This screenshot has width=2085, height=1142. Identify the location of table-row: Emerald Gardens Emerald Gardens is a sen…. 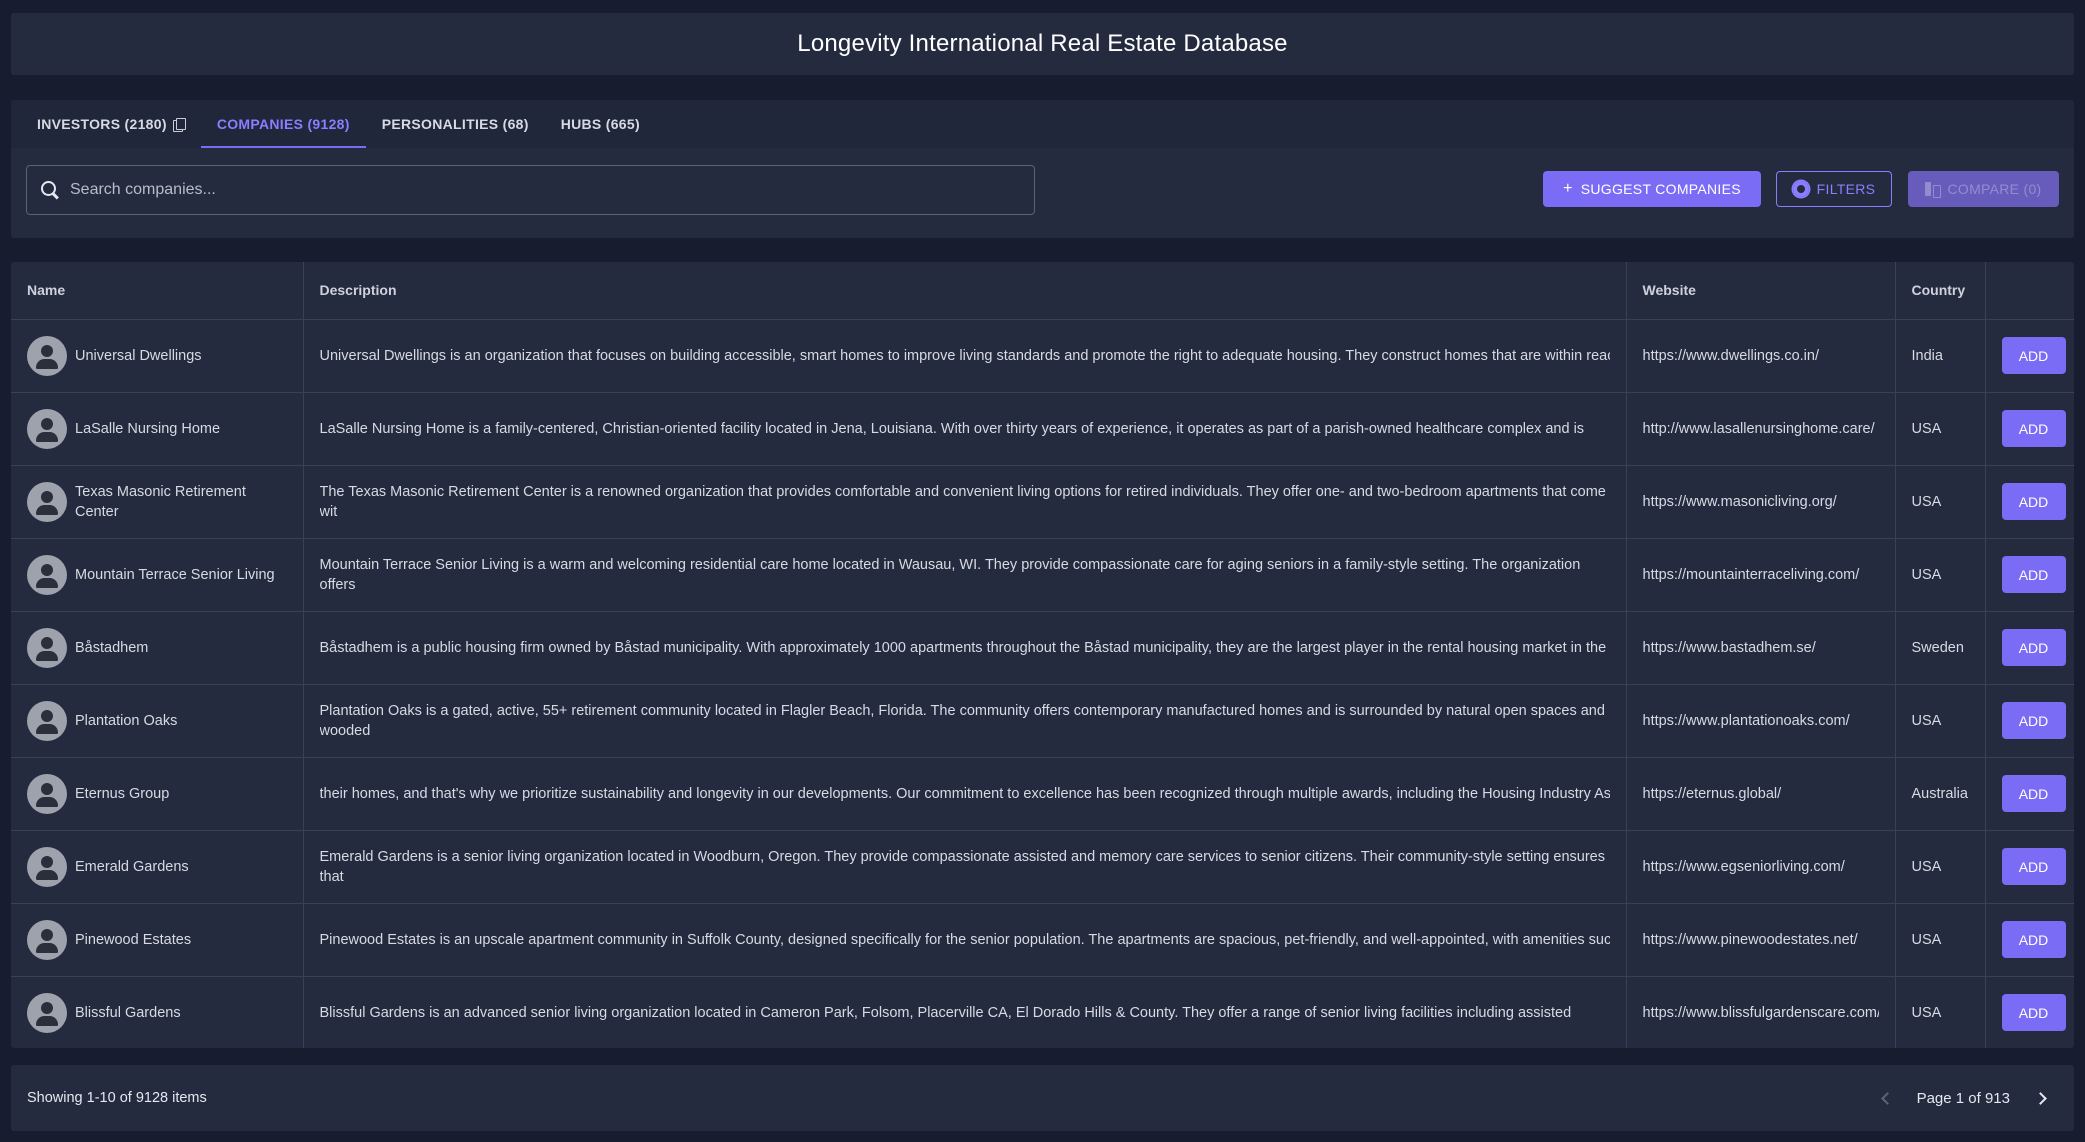
(1042, 867).